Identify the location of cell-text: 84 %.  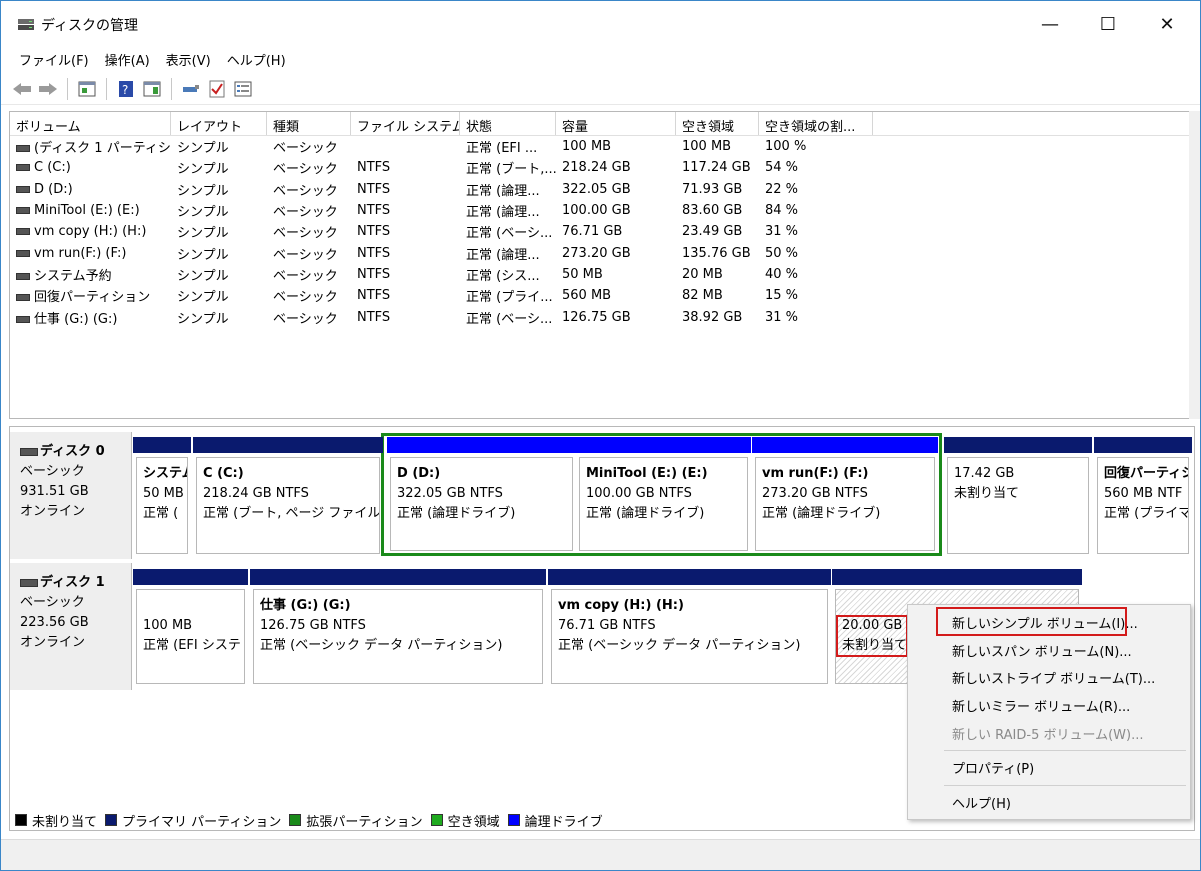
(782, 211).